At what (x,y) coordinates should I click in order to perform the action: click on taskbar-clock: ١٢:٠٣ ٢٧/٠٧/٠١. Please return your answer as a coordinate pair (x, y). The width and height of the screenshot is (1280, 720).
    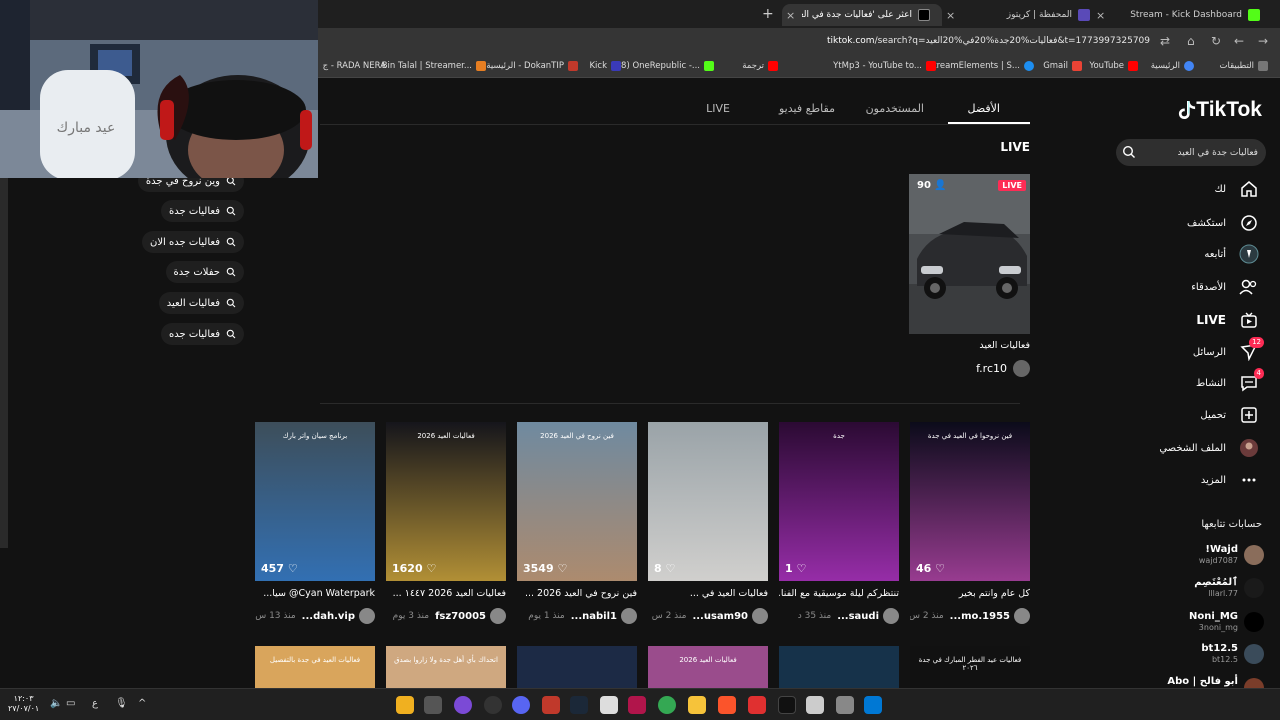
    Looking at the image, I should click on (23, 704).